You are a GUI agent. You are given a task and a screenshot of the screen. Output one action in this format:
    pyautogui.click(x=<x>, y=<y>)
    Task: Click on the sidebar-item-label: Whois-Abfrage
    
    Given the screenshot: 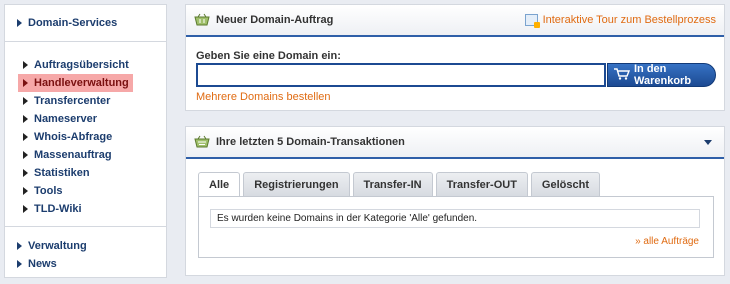 What is the action you would take?
    pyautogui.click(x=73, y=137)
    